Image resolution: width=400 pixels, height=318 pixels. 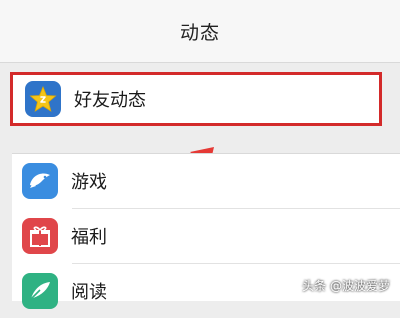 What do you see at coordinates (40, 181) in the screenshot?
I see `game-icon` at bounding box center [40, 181].